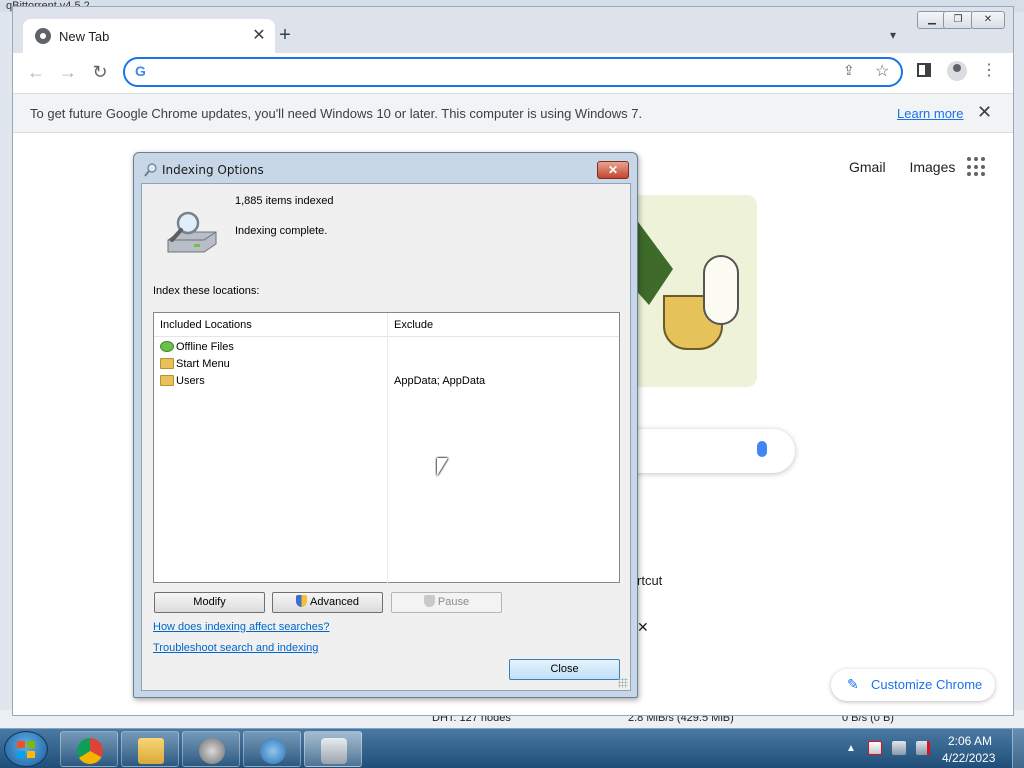  What do you see at coordinates (984, 112) in the screenshot?
I see `infobar-close-icon: ✕` at bounding box center [984, 112].